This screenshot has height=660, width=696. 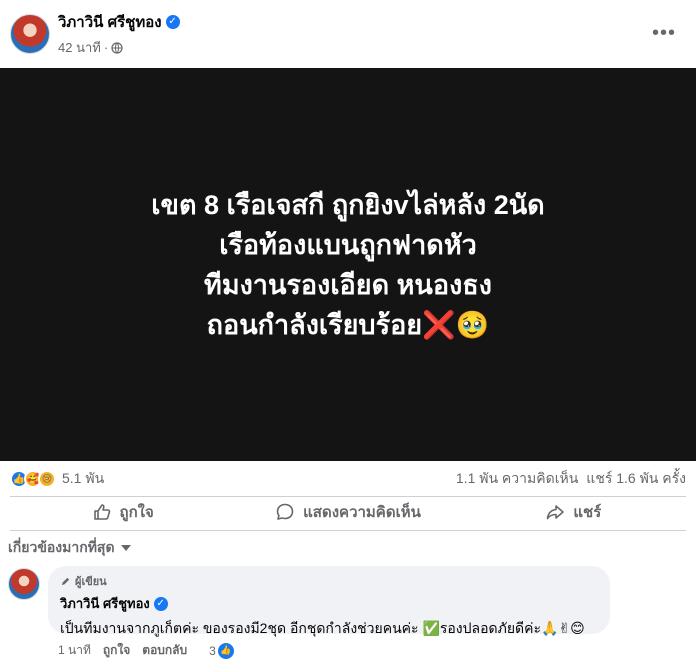 What do you see at coordinates (65, 581) in the screenshot?
I see `pencil-icon` at bounding box center [65, 581].